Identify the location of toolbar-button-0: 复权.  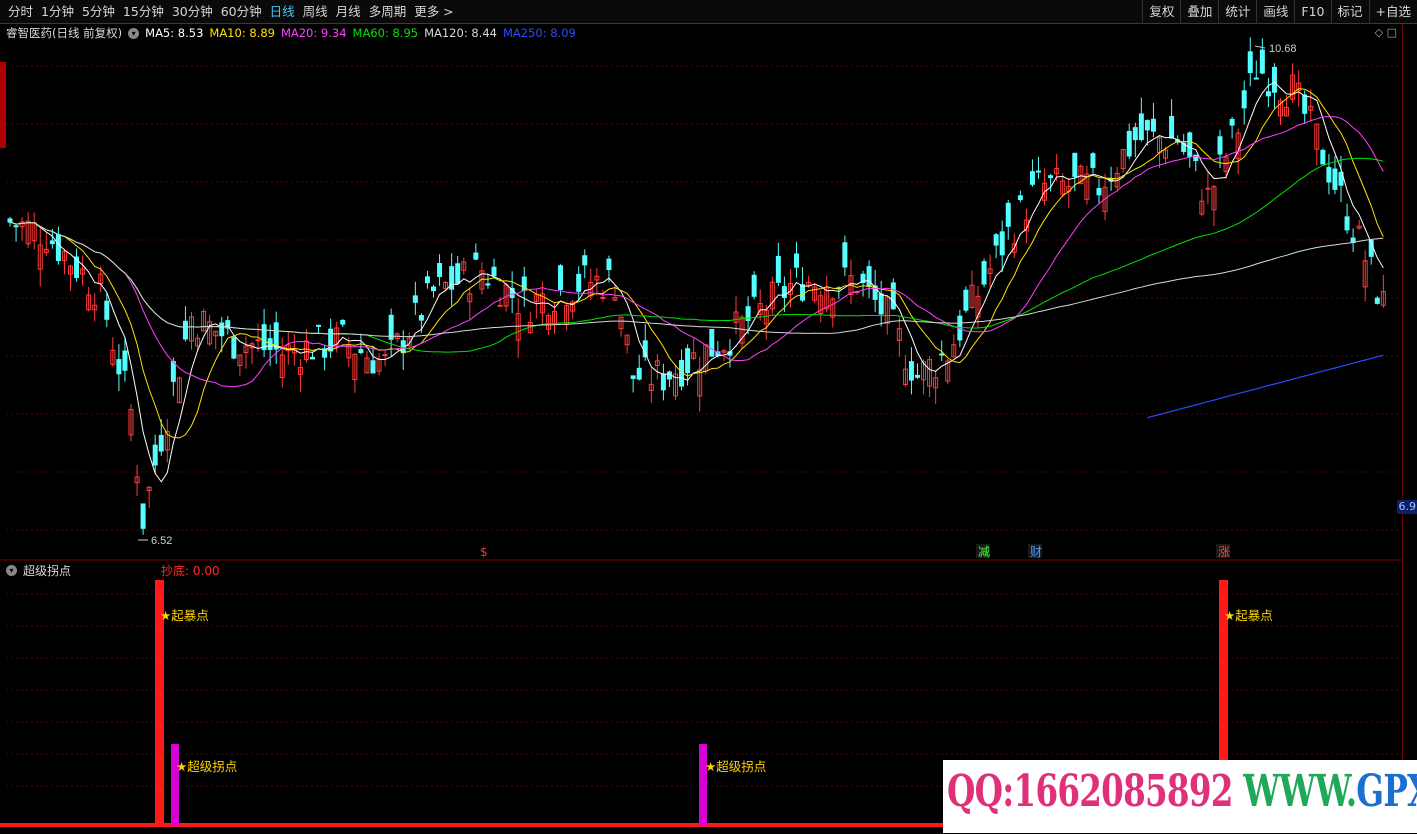
(1161, 12).